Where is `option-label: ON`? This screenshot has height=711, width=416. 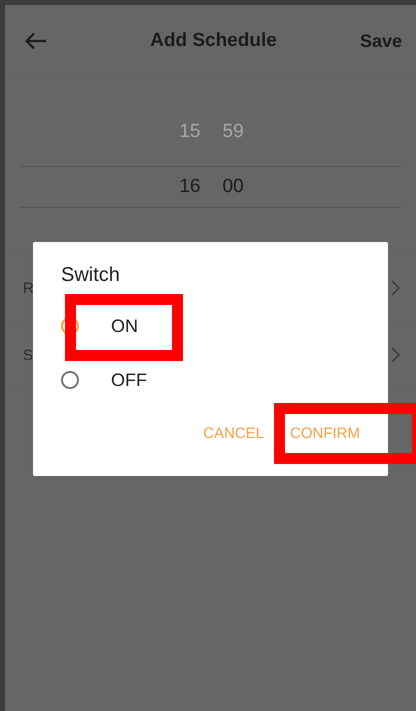 option-label: ON is located at coordinates (124, 326).